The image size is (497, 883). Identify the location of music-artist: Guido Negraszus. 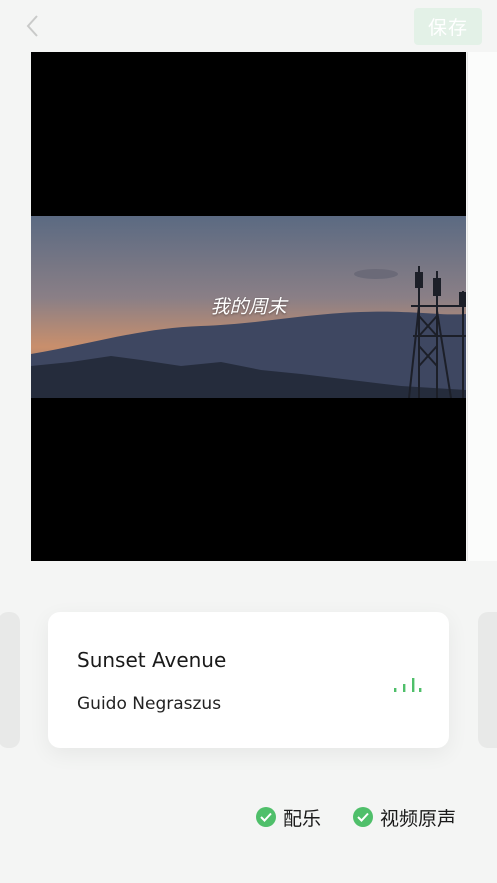
(149, 704).